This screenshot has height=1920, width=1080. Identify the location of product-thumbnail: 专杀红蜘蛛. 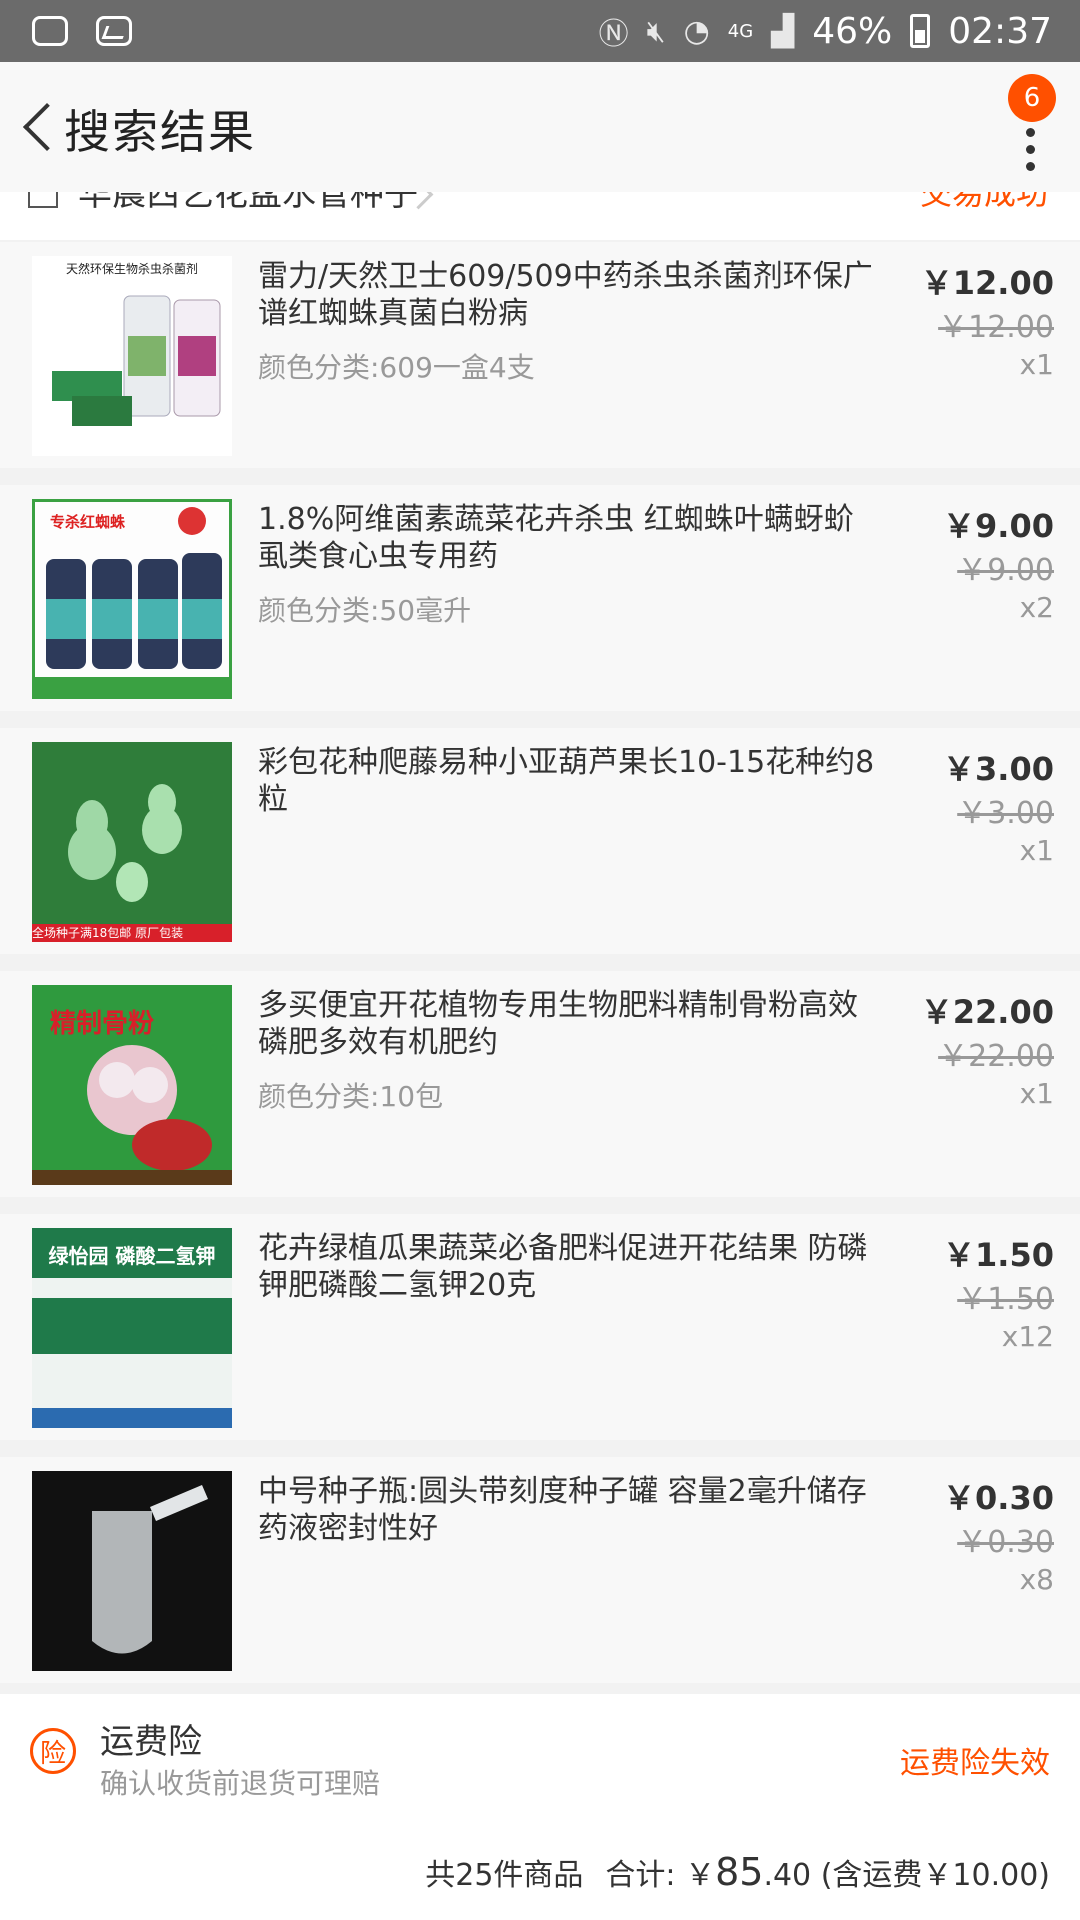
(132, 599).